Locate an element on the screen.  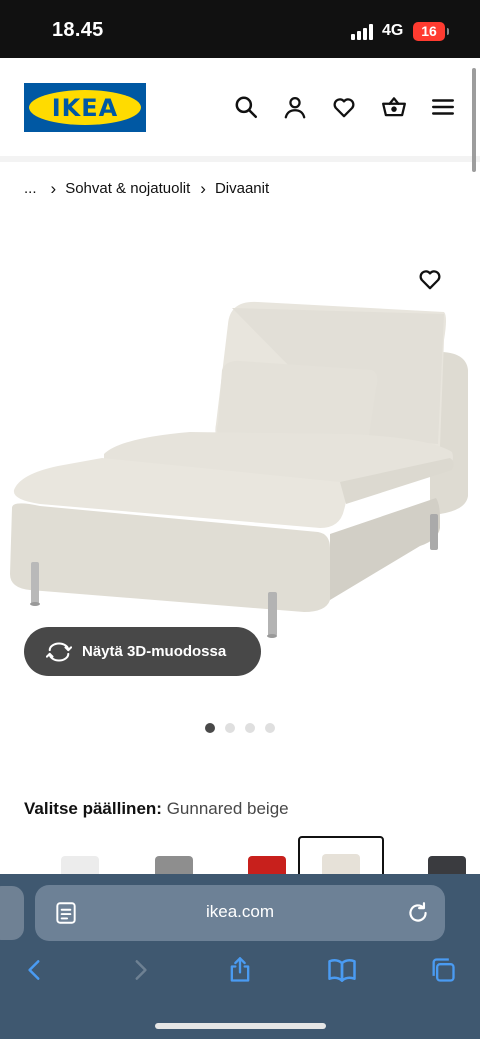
forward-button is located at coordinates (140, 970).